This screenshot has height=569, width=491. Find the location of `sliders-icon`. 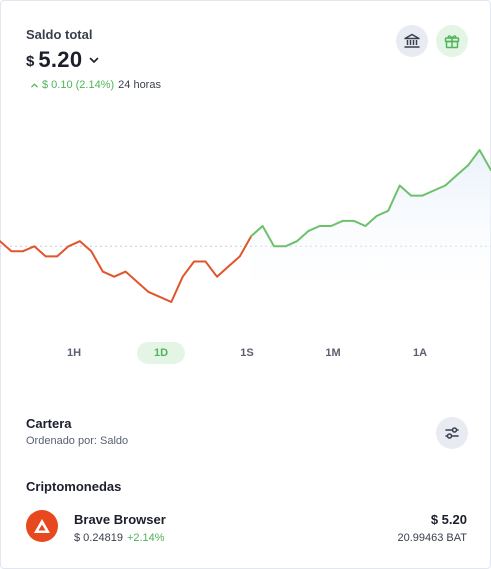

sliders-icon is located at coordinates (452, 433).